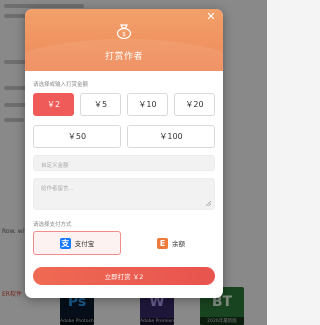 This screenshot has width=320, height=325. Describe the element at coordinates (53, 104) in the screenshot. I see `amount-option-2: ￥2` at that location.